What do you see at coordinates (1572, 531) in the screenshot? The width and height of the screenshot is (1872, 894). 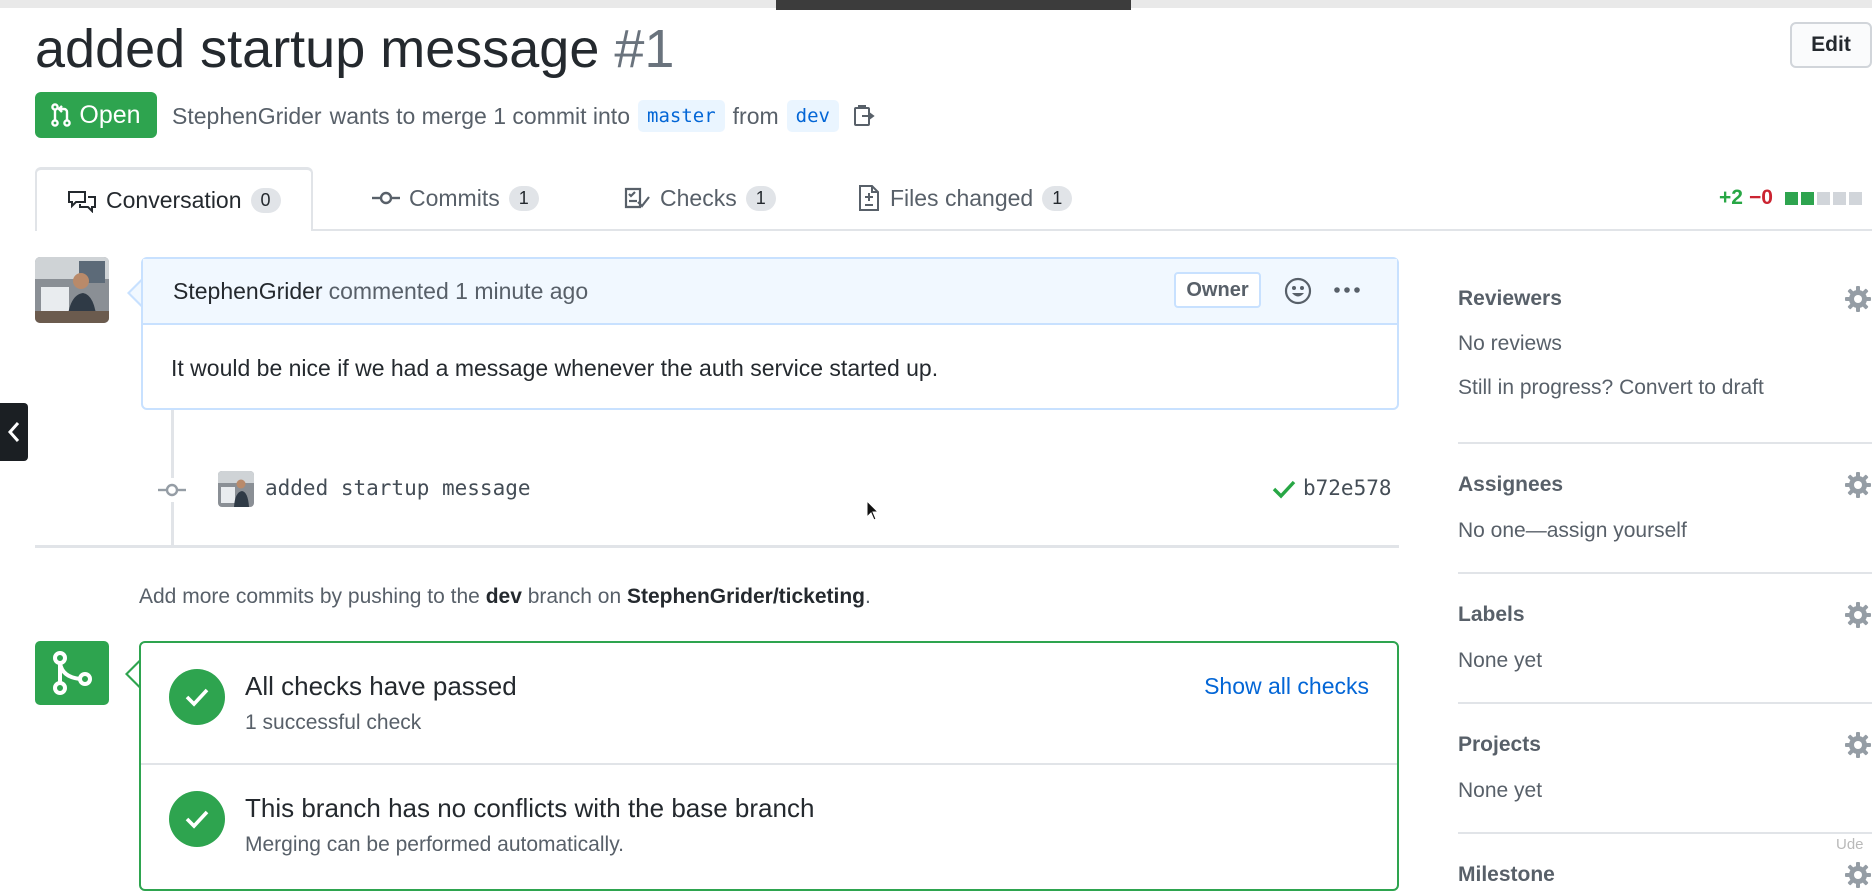 I see `assignees-value: No one—assign yourself` at bounding box center [1572, 531].